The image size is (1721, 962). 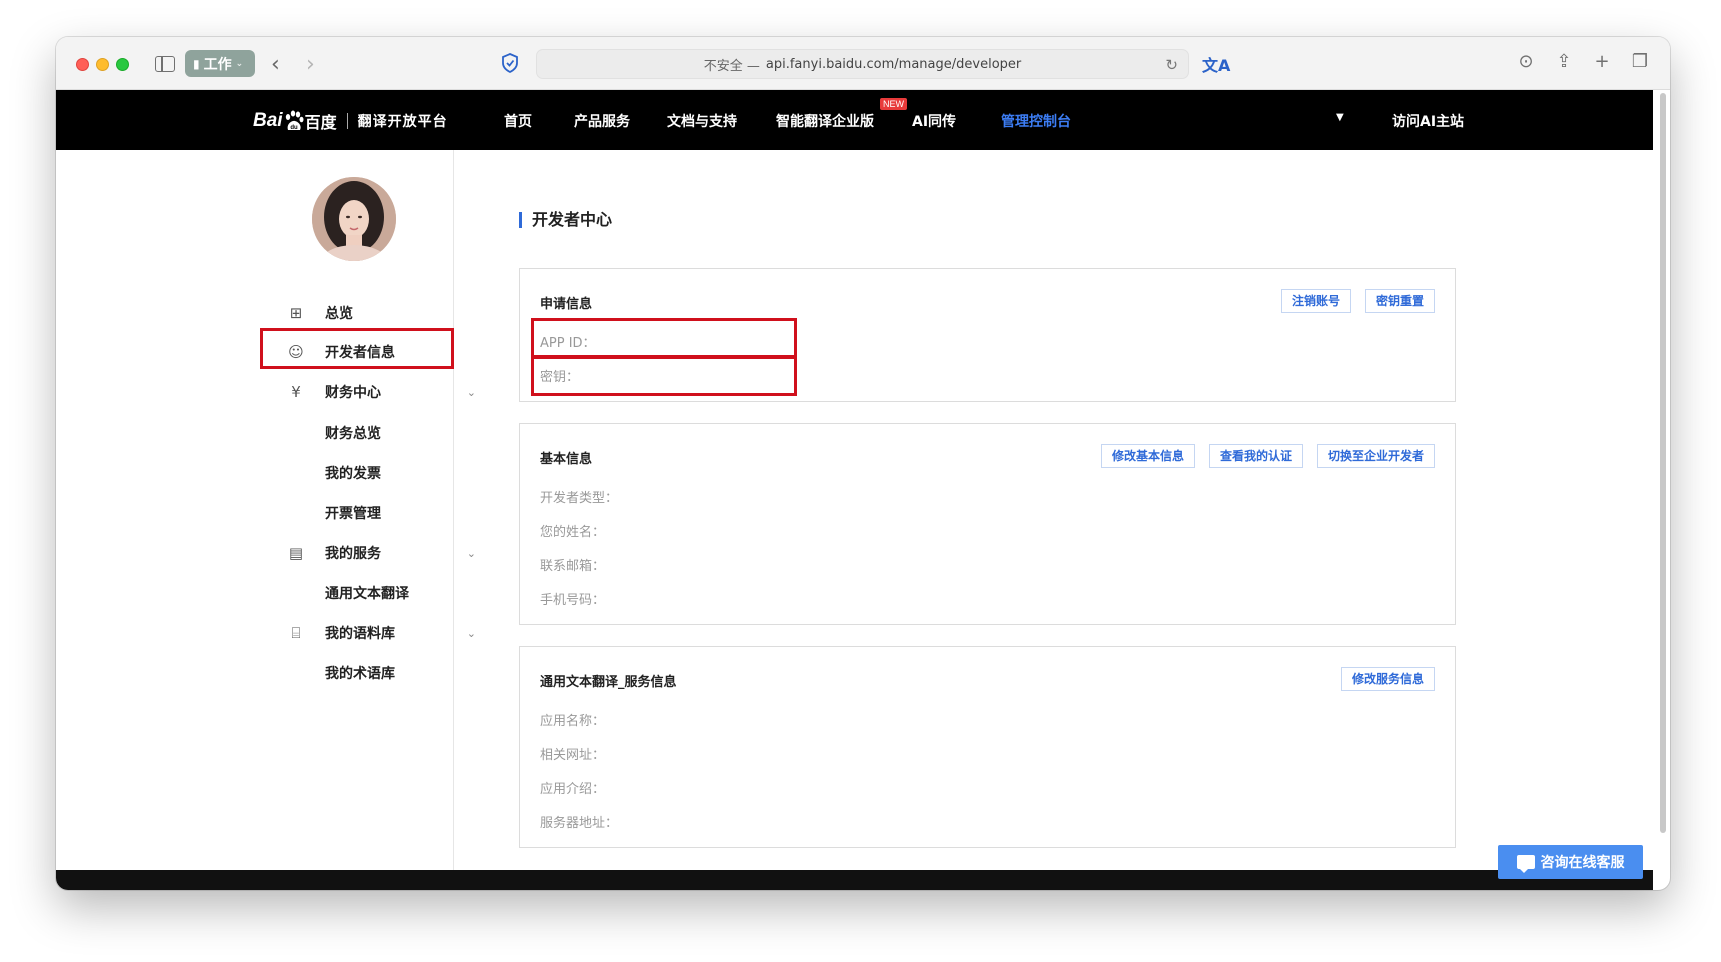 What do you see at coordinates (987, 335) in the screenshot?
I see `apply-info-card: 申请信息 注销账号 密钥重置 APP ID： 密钥：` at bounding box center [987, 335].